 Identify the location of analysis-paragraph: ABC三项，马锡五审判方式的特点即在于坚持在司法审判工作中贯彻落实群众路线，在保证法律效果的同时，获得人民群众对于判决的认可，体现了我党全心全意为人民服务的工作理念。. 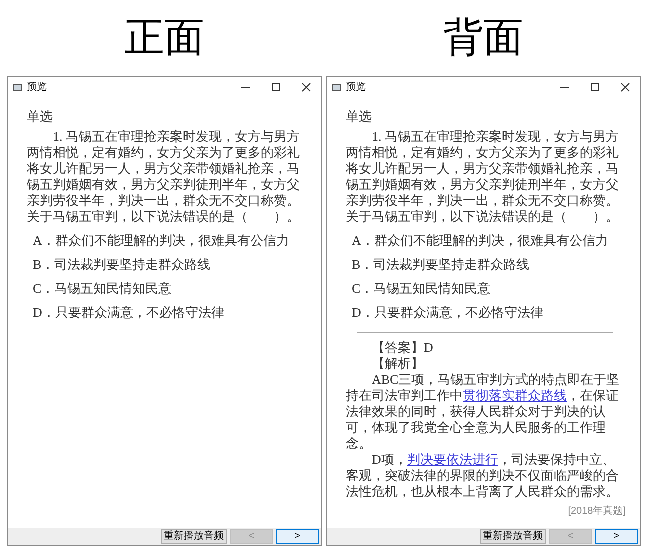
(483, 412).